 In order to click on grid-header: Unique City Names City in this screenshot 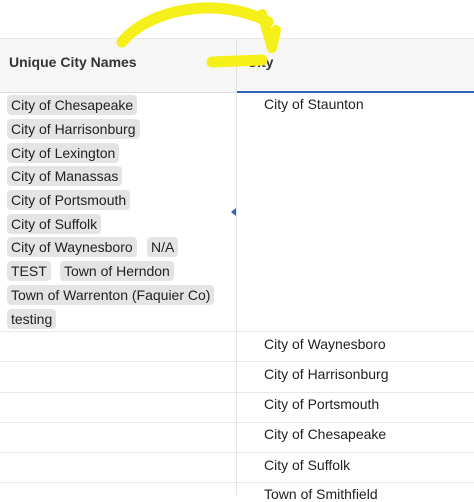, I will do `click(237, 65)`.